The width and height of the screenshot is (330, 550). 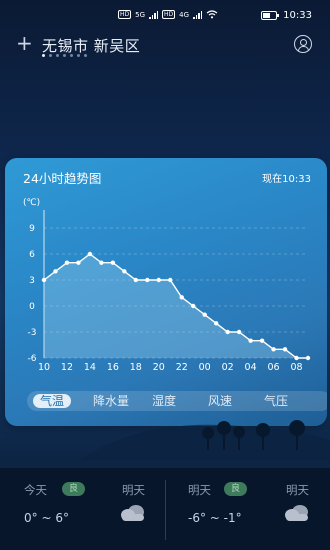 I want to click on column-divider, so click(x=165, y=510).